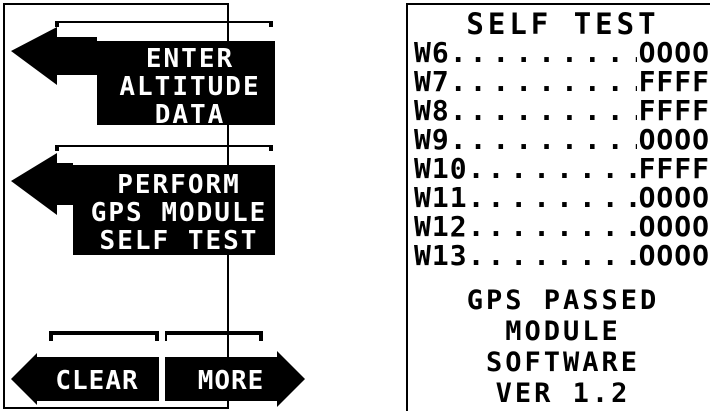  What do you see at coordinates (97, 381) in the screenshot?
I see `softkey-label: CLEAR` at bounding box center [97, 381].